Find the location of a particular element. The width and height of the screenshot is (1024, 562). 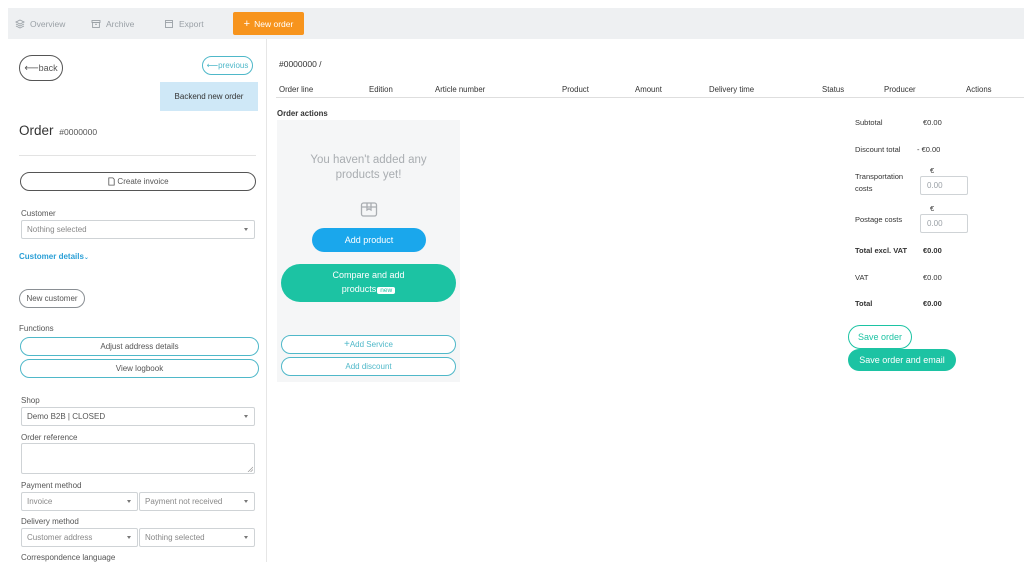

order-title-text: Order is located at coordinates (36, 130).